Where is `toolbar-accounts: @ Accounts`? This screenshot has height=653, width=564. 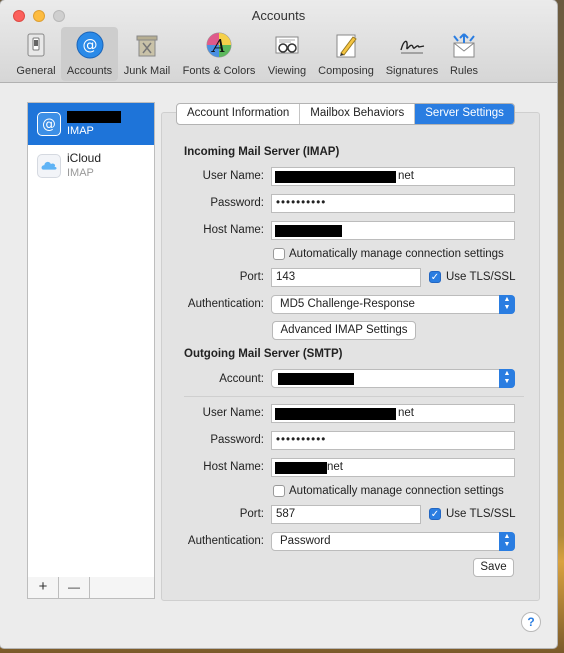
toolbar-accounts: @ Accounts is located at coordinates (89, 54).